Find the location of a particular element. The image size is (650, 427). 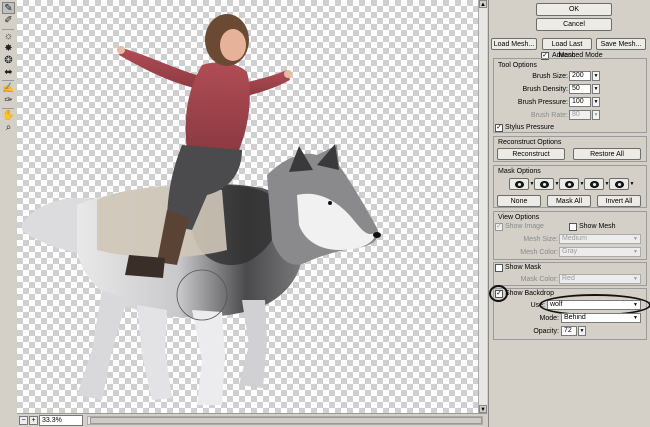

view-options-title: View Options is located at coordinates (519, 217).